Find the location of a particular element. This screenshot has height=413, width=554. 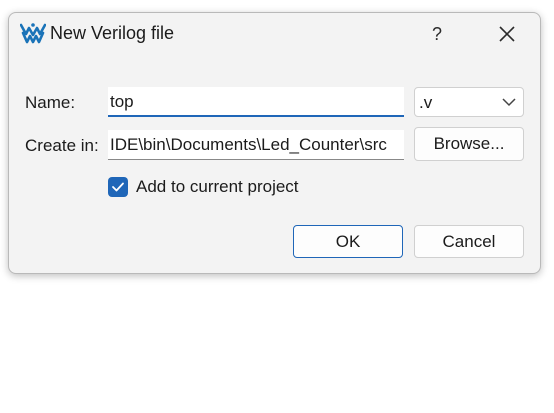

check-icon is located at coordinates (118, 187).